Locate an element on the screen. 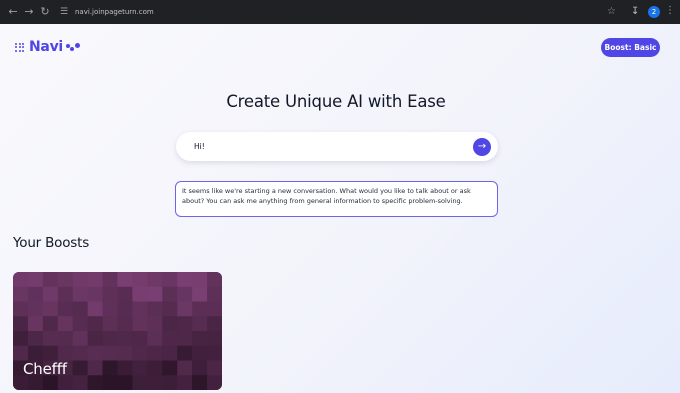 Image resolution: width=680 pixels, height=393 pixels. url-text: navi.joinpageturn.com is located at coordinates (114, 12).